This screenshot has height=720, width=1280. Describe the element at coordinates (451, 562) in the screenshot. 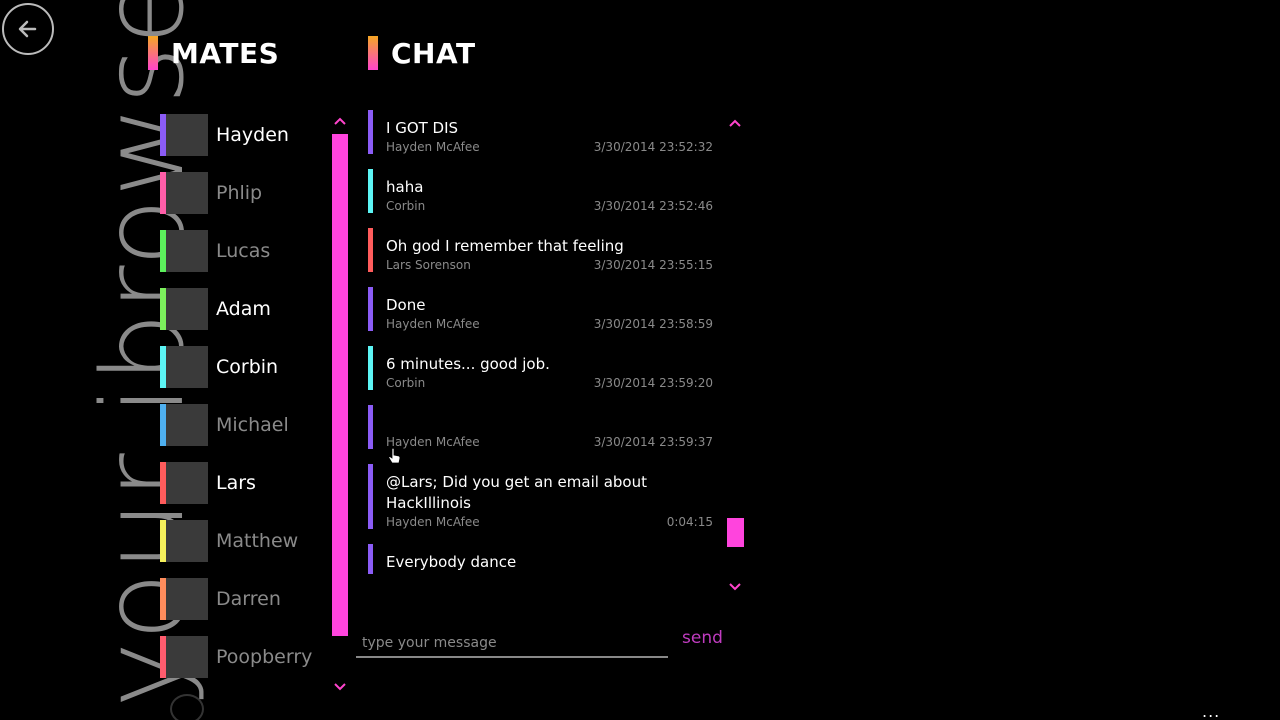

I see `message-text: Everybody dance` at that location.